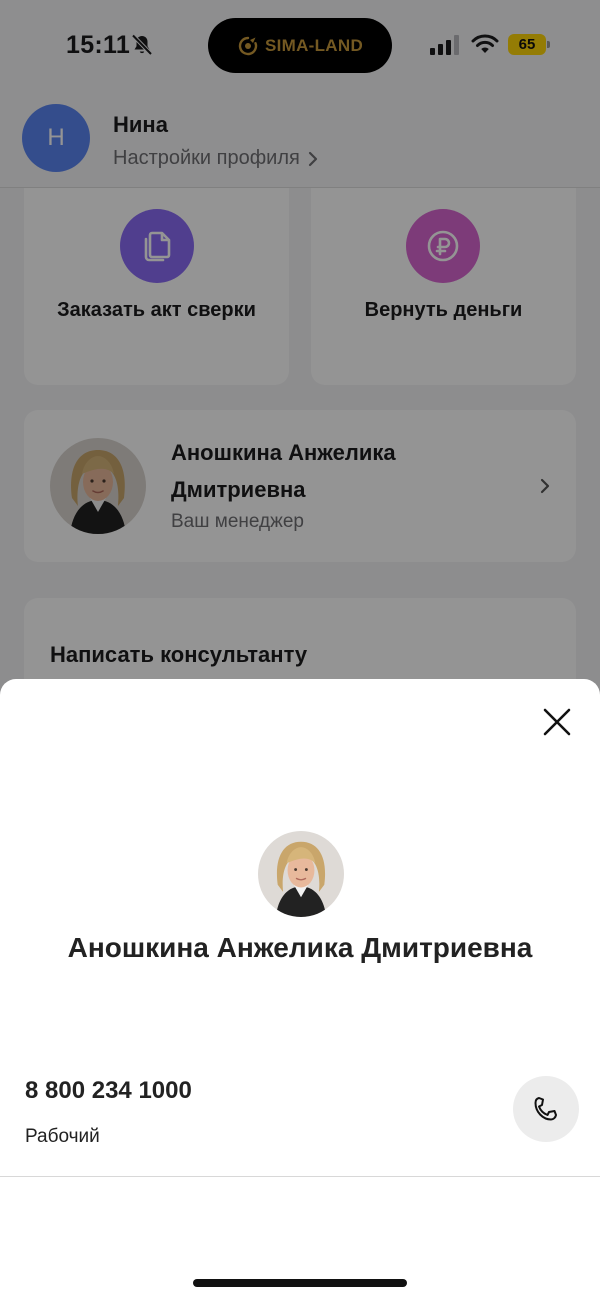 The width and height of the screenshot is (600, 1300). I want to click on call-button, so click(546, 1109).